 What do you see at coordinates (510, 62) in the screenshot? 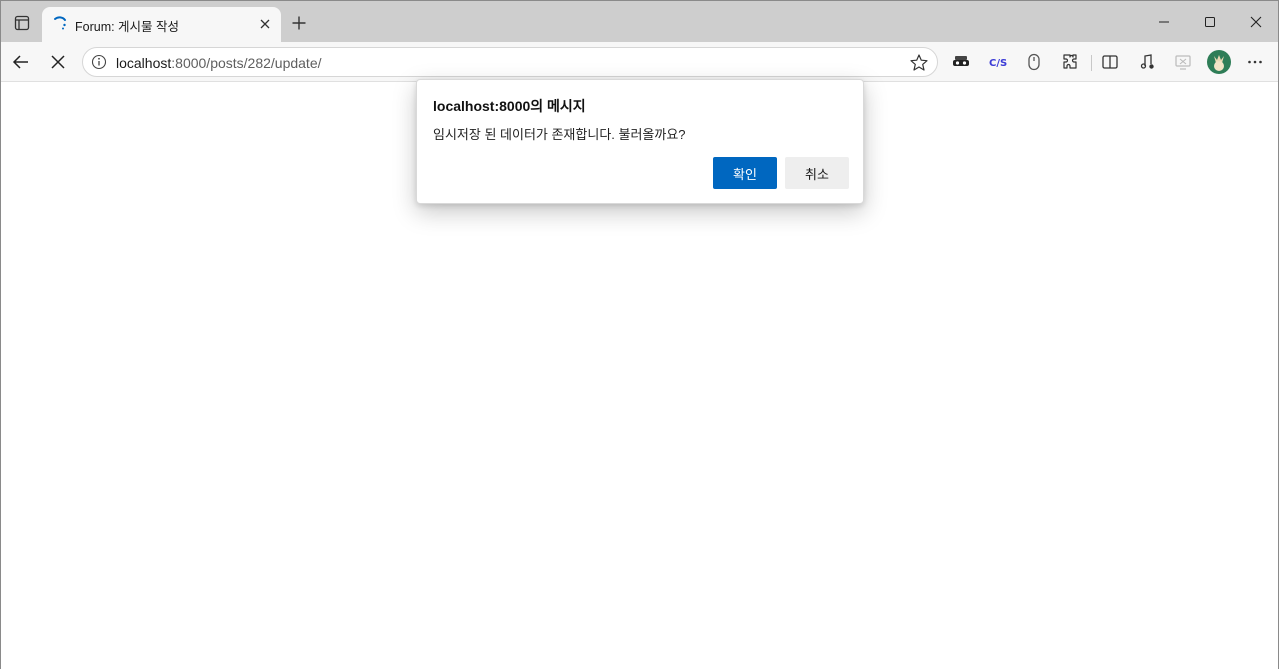
I see `address-bar: localhost:8000/posts/282/update/` at bounding box center [510, 62].